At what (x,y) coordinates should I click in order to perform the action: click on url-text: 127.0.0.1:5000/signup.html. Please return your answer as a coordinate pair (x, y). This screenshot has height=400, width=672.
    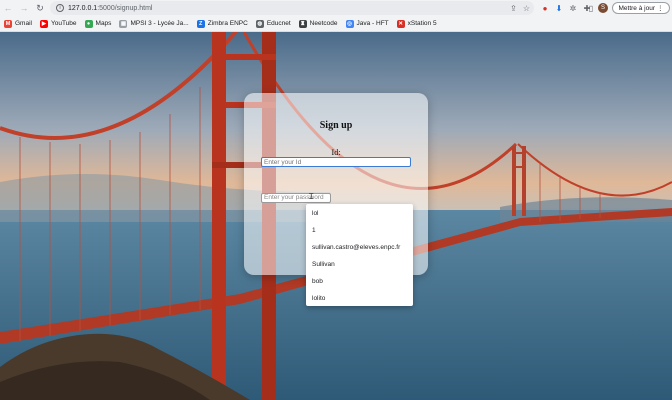
    Looking at the image, I should click on (110, 8).